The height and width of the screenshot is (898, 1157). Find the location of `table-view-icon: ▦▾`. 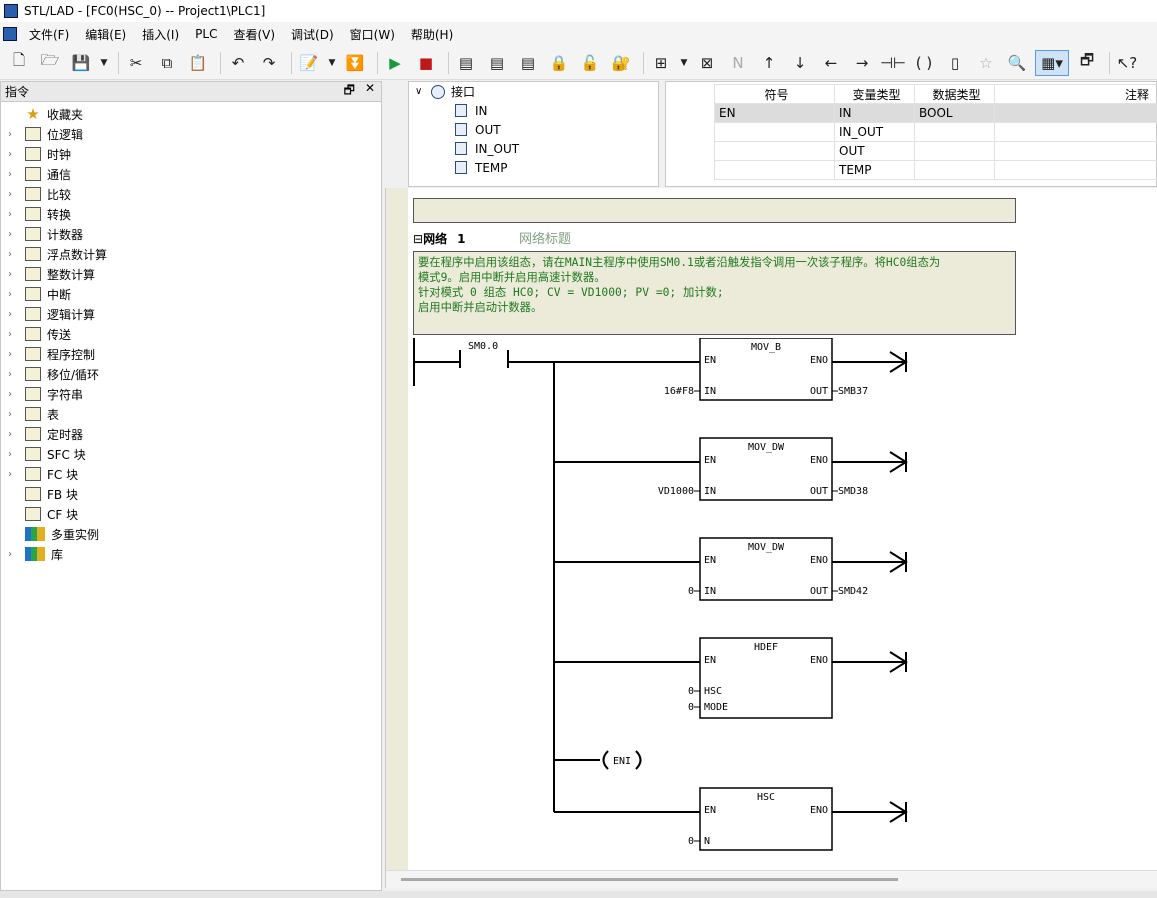

table-view-icon: ▦▾ is located at coordinates (1052, 62).